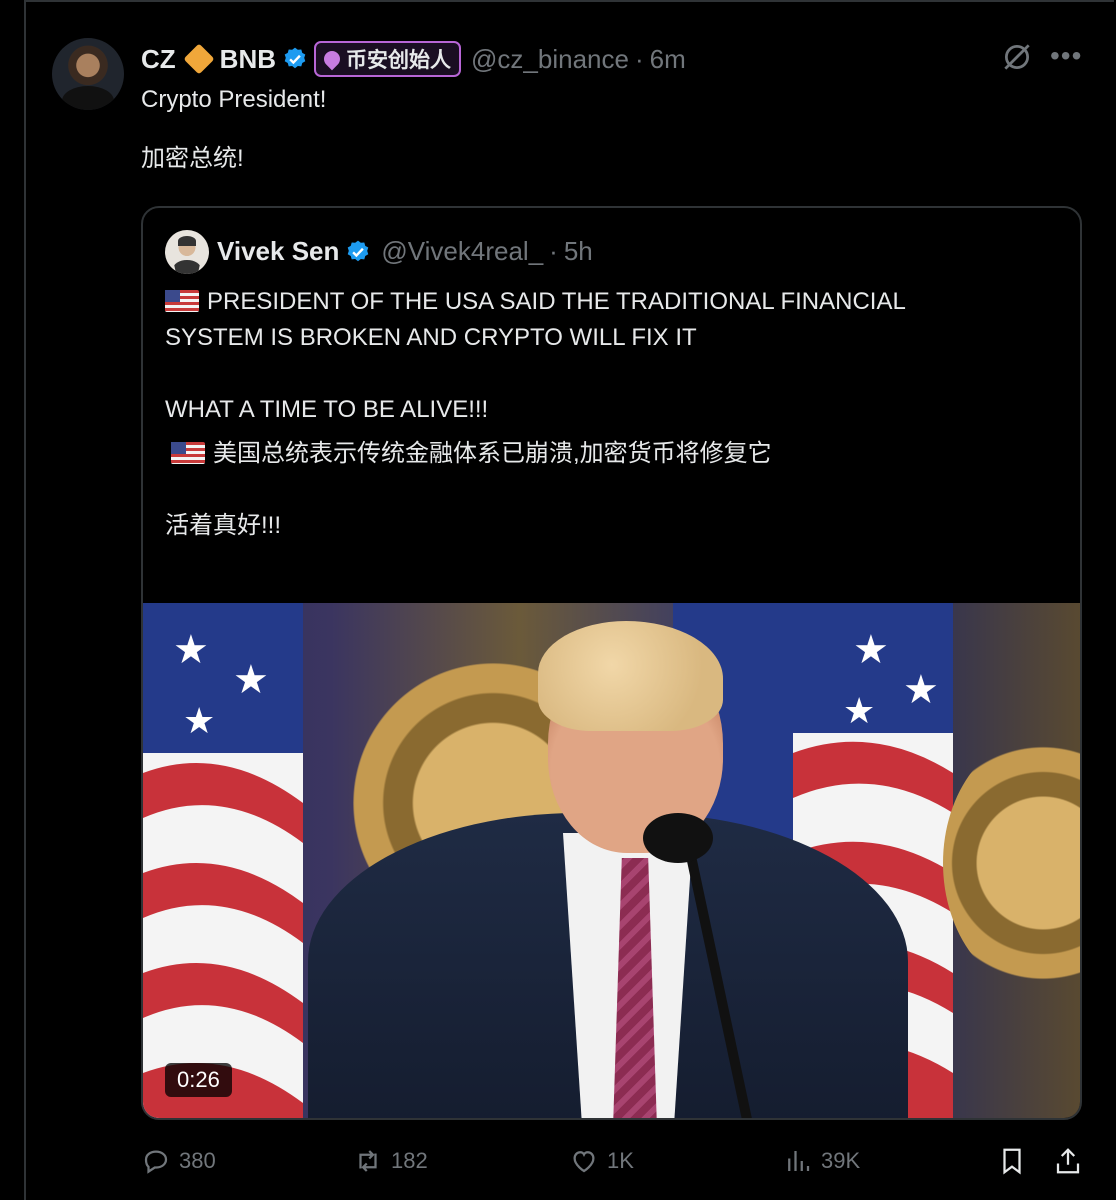 The image size is (1116, 1200). I want to click on quoted-author-name: Vivek Sen, so click(278, 251).